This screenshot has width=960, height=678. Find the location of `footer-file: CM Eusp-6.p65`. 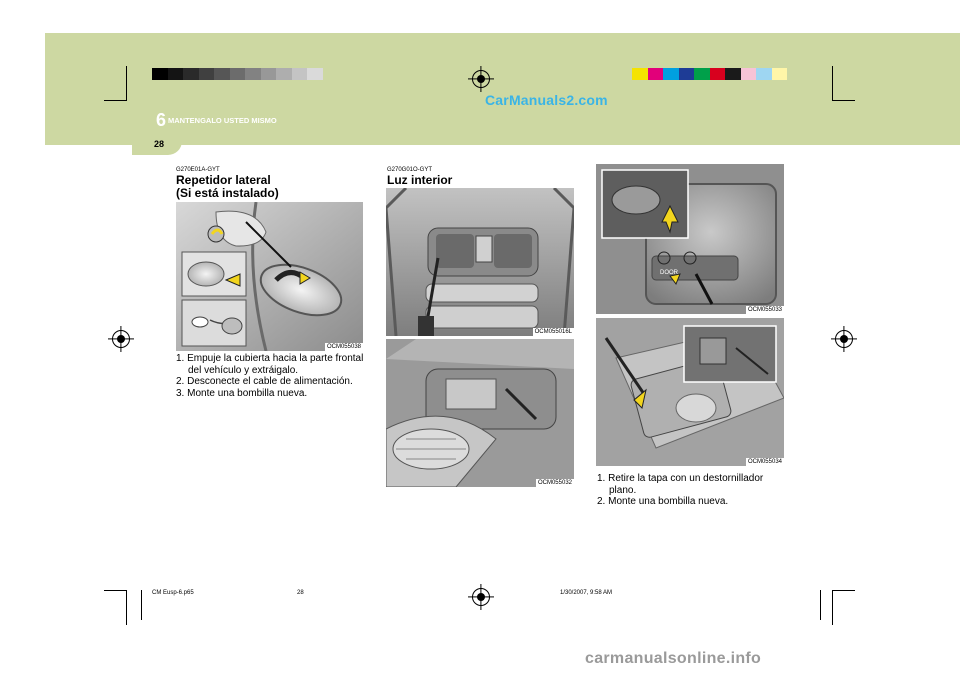

footer-file: CM Eusp-6.p65 is located at coordinates (173, 593).